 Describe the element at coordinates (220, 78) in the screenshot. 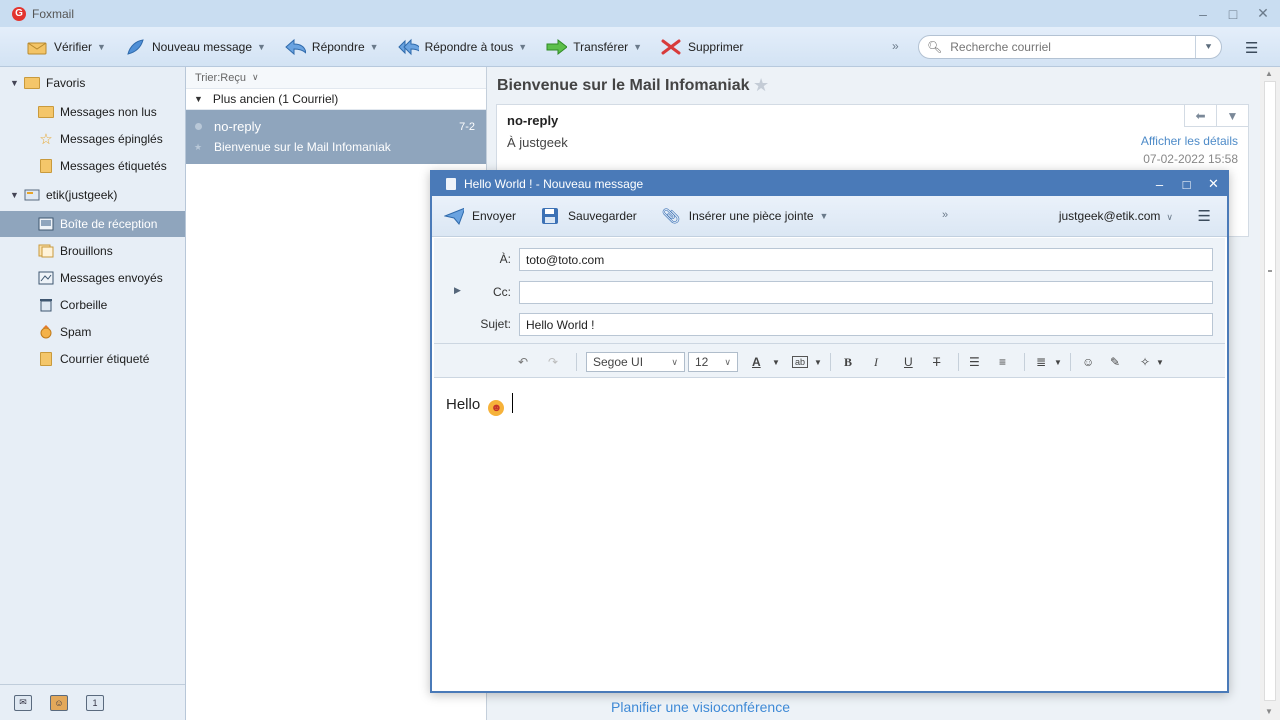

I see `sort-label: Trier:Reçu` at that location.